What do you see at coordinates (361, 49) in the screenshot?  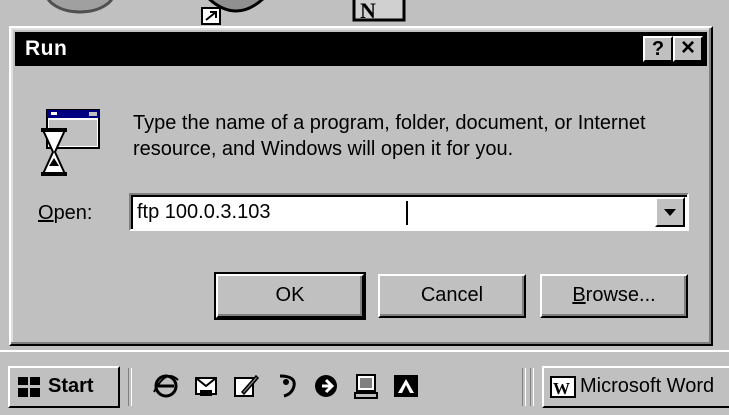 I see `title-bar: Run ? ×` at bounding box center [361, 49].